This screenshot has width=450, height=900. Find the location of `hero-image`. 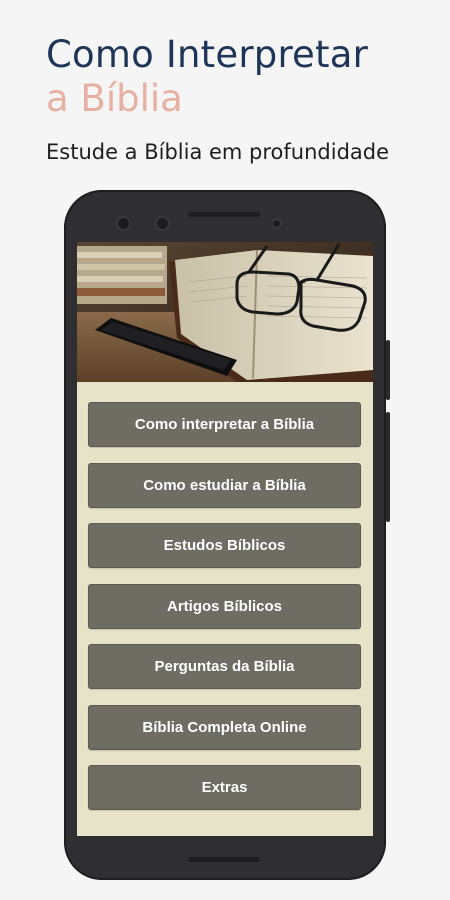

hero-image is located at coordinates (225, 312).